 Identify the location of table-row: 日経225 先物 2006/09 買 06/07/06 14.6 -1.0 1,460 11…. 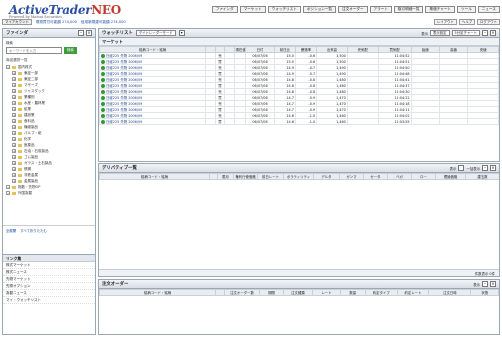
(299, 121).